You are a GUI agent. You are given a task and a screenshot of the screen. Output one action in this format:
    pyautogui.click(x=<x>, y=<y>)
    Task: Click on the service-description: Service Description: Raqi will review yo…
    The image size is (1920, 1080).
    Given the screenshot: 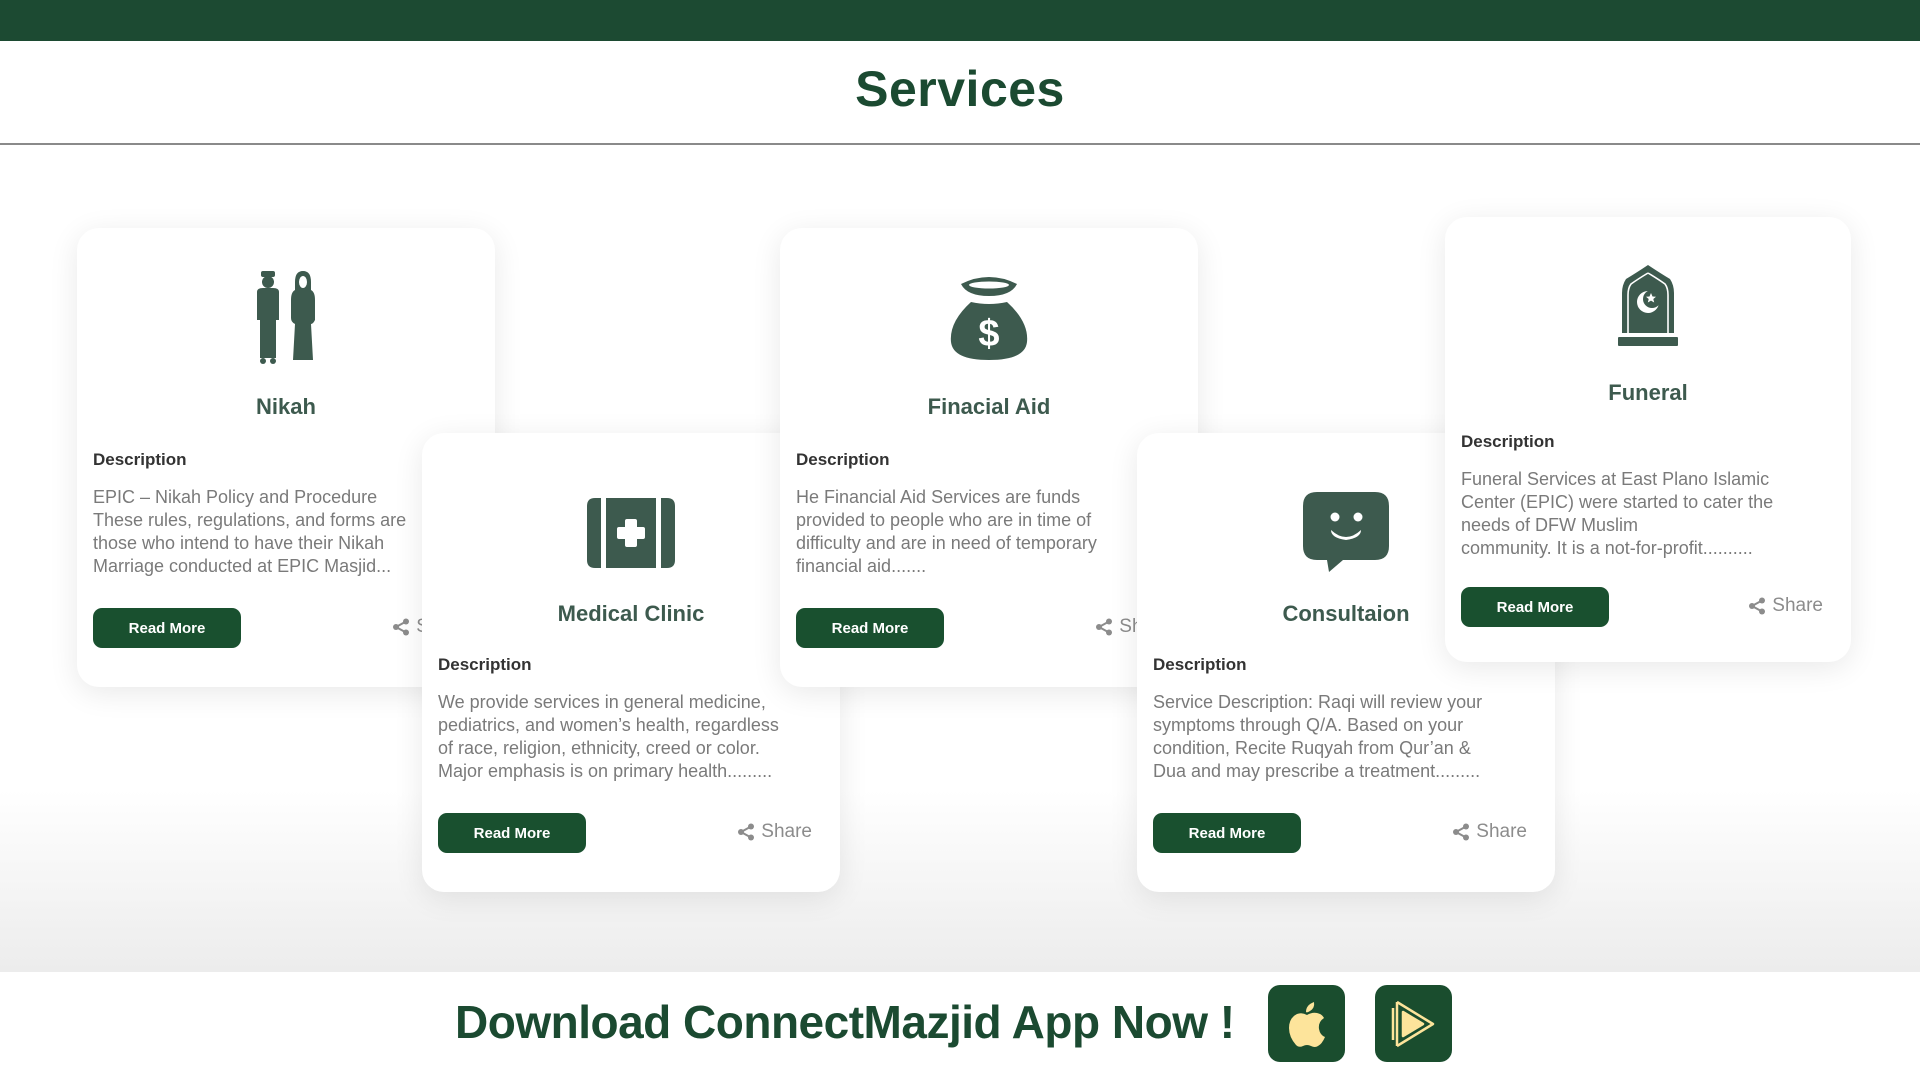 What is the action you would take?
    pyautogui.click(x=1318, y=736)
    